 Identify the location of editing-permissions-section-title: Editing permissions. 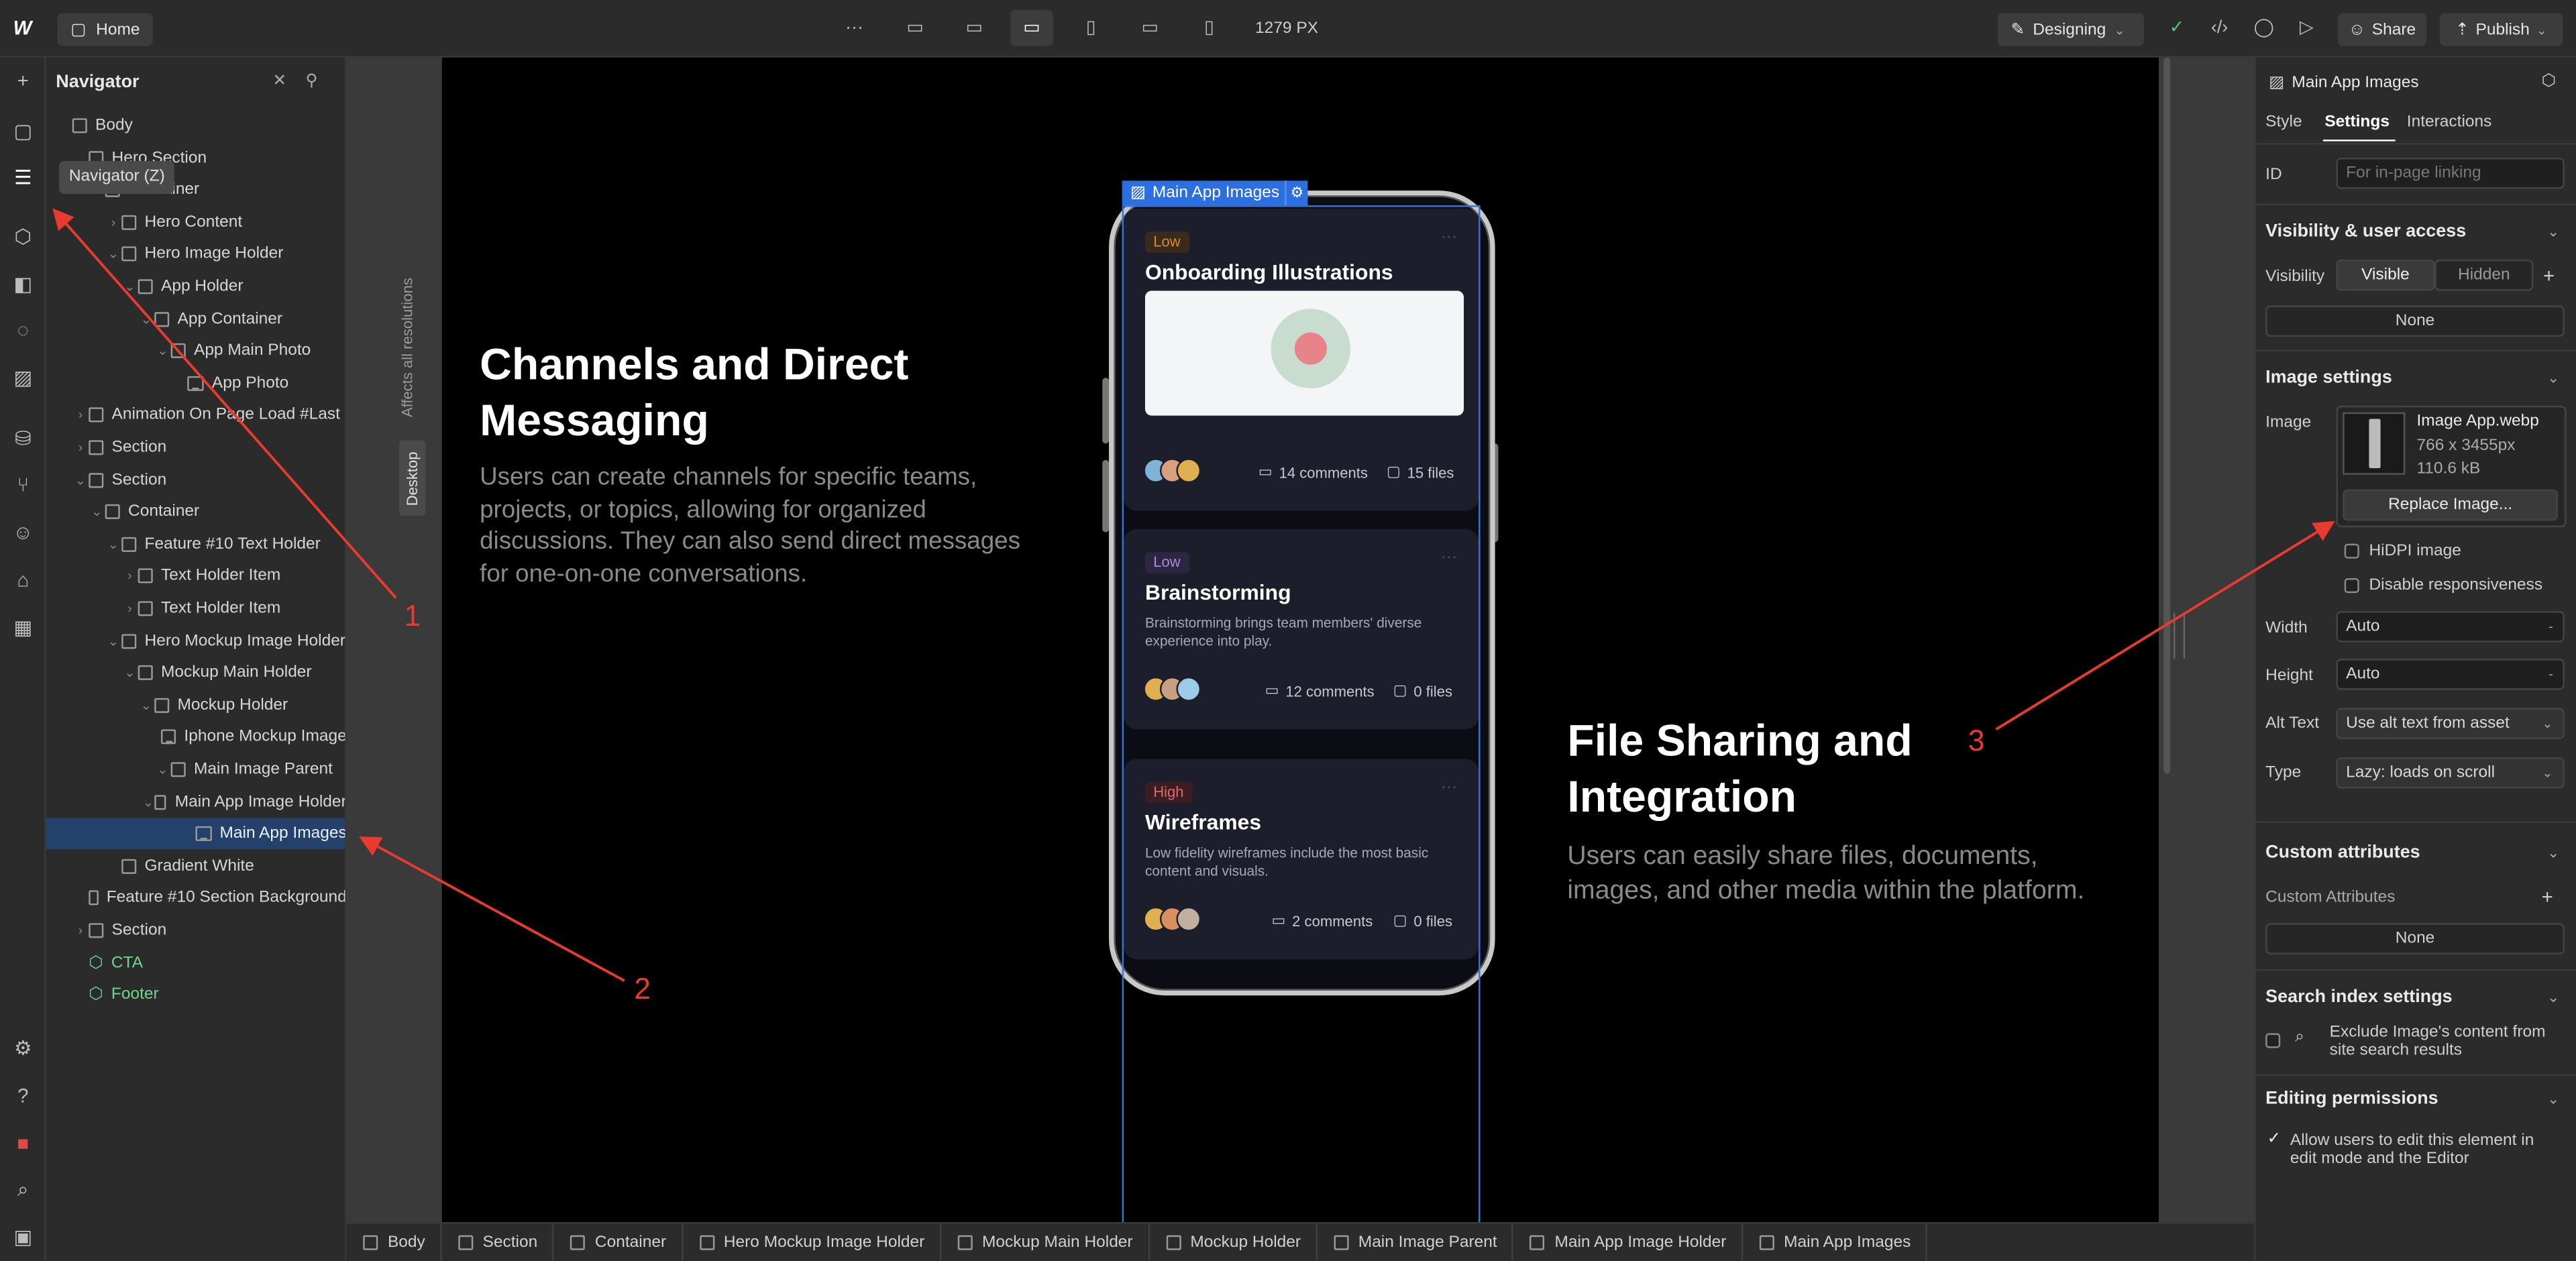
(2351, 1099).